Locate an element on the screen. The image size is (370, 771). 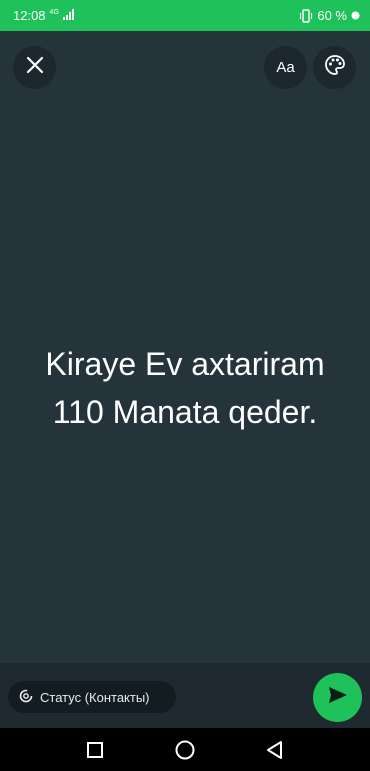
status-bar: 12:08 4G 60 % is located at coordinates (185, 15).